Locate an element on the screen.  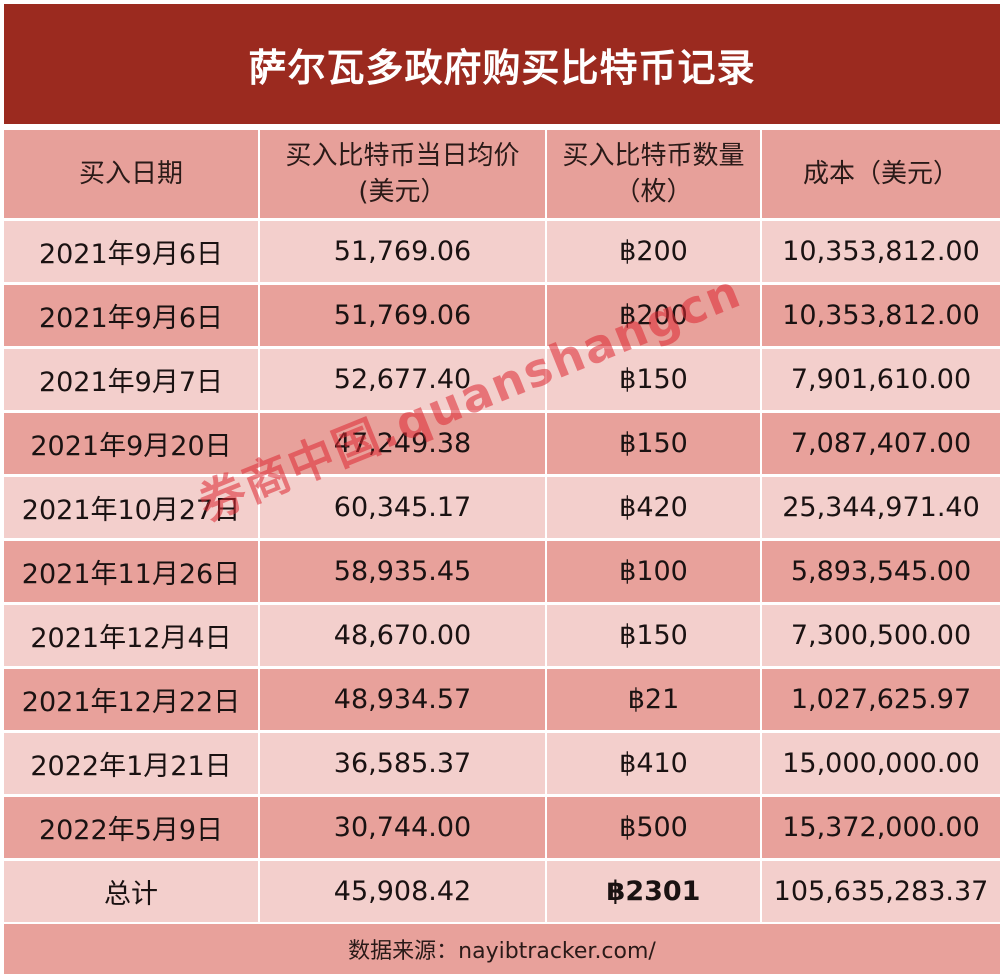
cell-price: 58,935.45 is located at coordinates (402, 571).